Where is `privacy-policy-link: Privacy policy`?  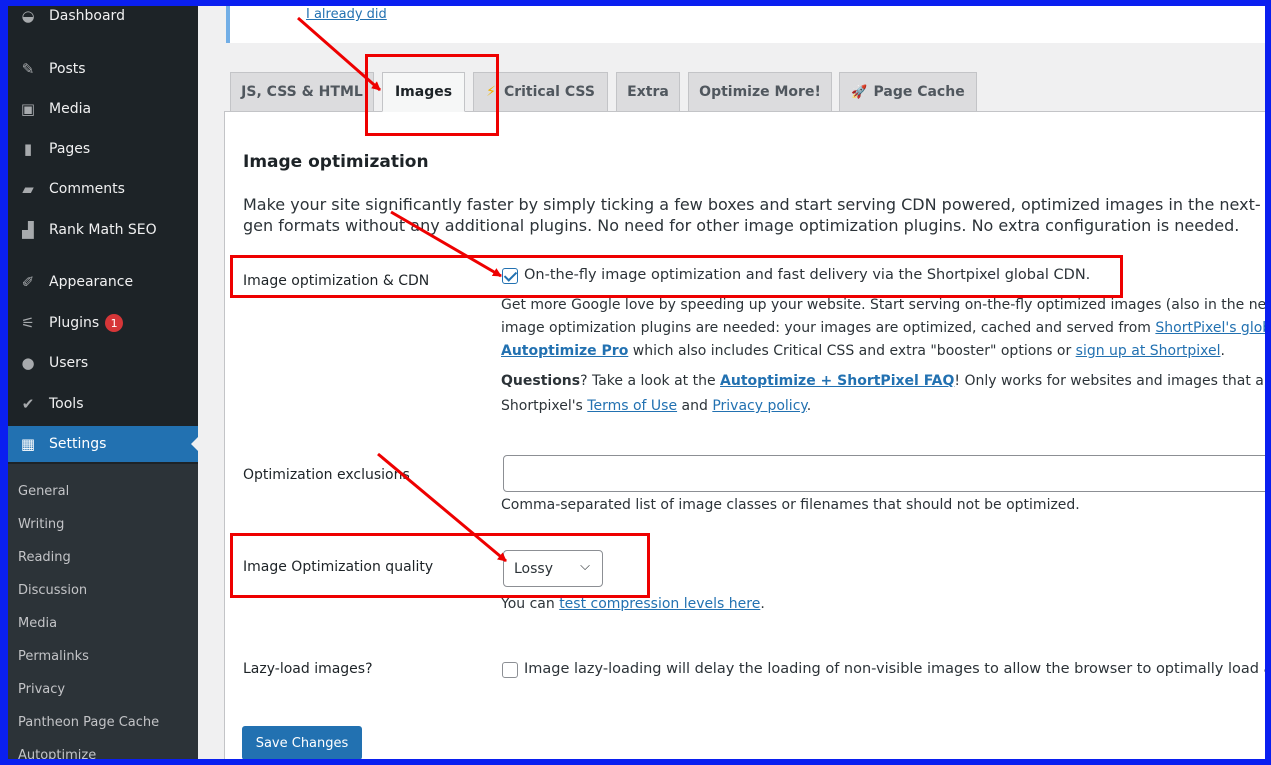
privacy-policy-link: Privacy policy is located at coordinates (759, 406).